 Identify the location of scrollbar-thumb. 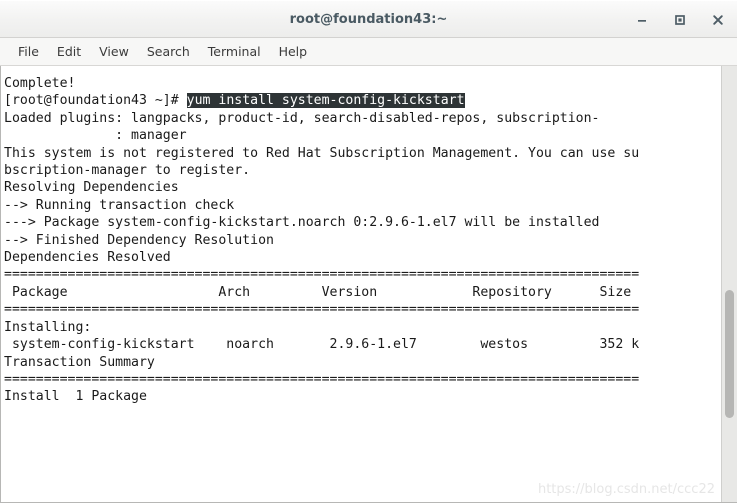
(729, 354).